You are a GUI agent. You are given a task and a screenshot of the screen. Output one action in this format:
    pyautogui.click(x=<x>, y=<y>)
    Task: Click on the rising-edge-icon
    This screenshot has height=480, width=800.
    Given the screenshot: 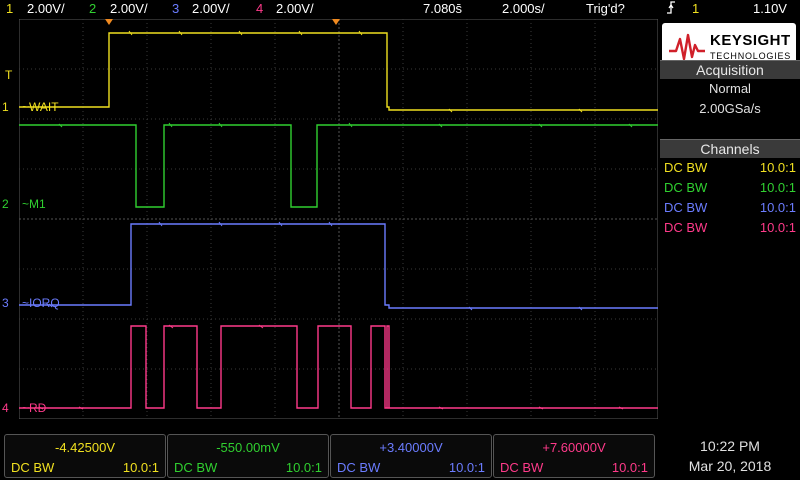 What is the action you would take?
    pyautogui.click(x=671, y=9)
    